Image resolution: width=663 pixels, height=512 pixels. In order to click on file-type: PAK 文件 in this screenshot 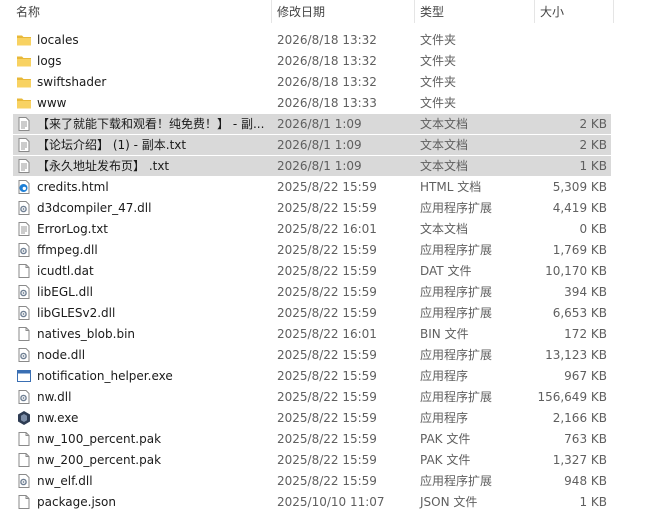, I will do `click(445, 460)`.